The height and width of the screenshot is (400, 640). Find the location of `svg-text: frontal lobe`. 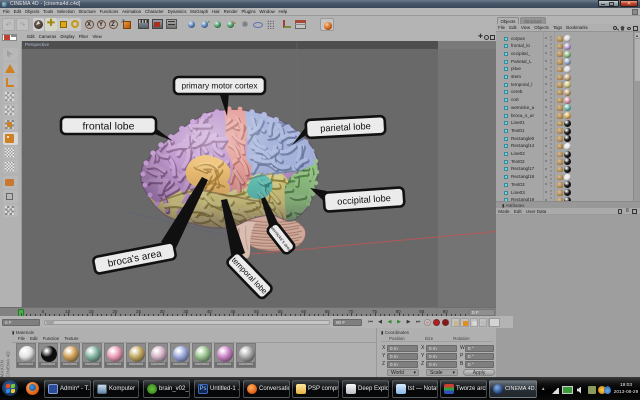

svg-text: frontal lobe is located at coordinates (109, 126).